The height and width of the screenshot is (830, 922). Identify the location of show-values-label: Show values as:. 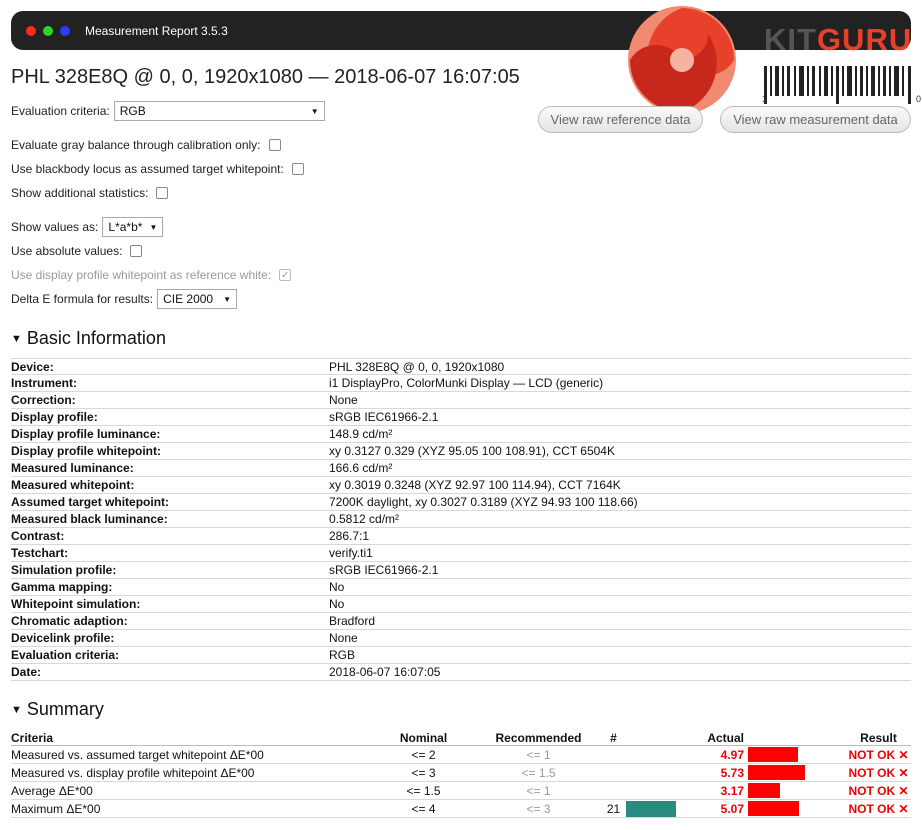
(55, 227).